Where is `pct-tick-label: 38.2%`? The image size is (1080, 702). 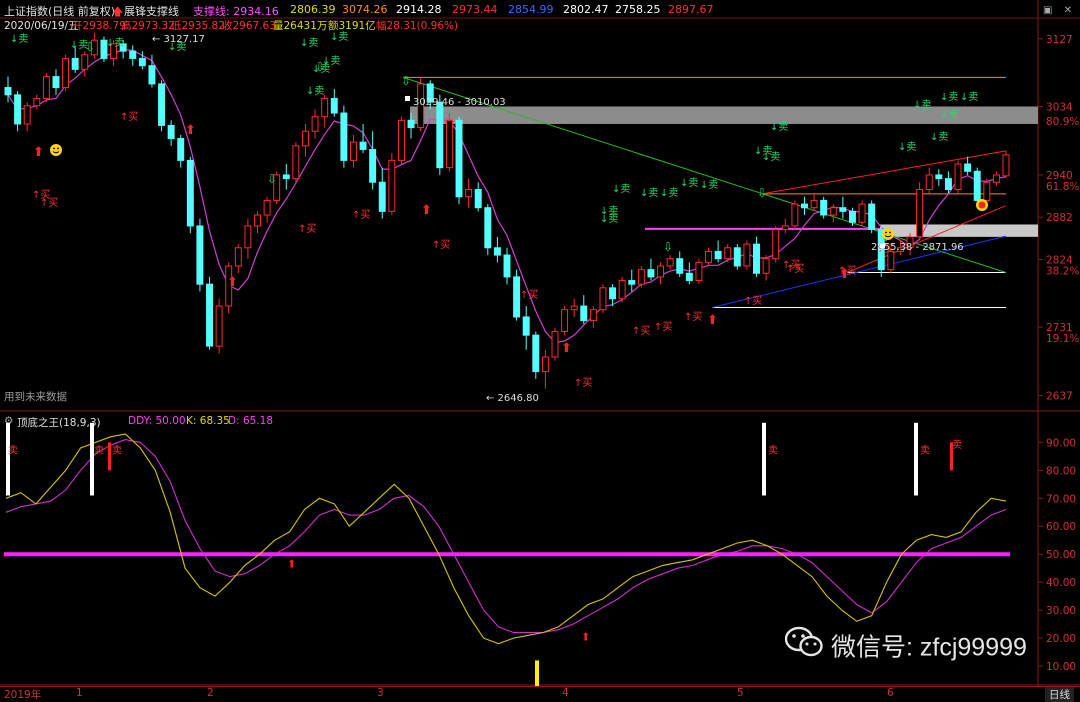
pct-tick-label: 38.2% is located at coordinates (1062, 271).